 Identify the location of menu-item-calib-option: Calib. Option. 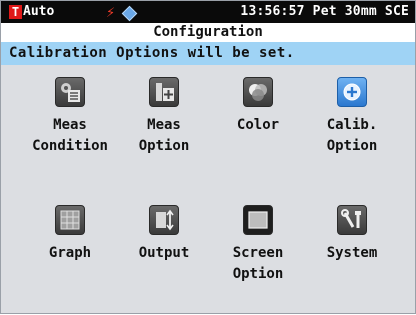
(352, 117).